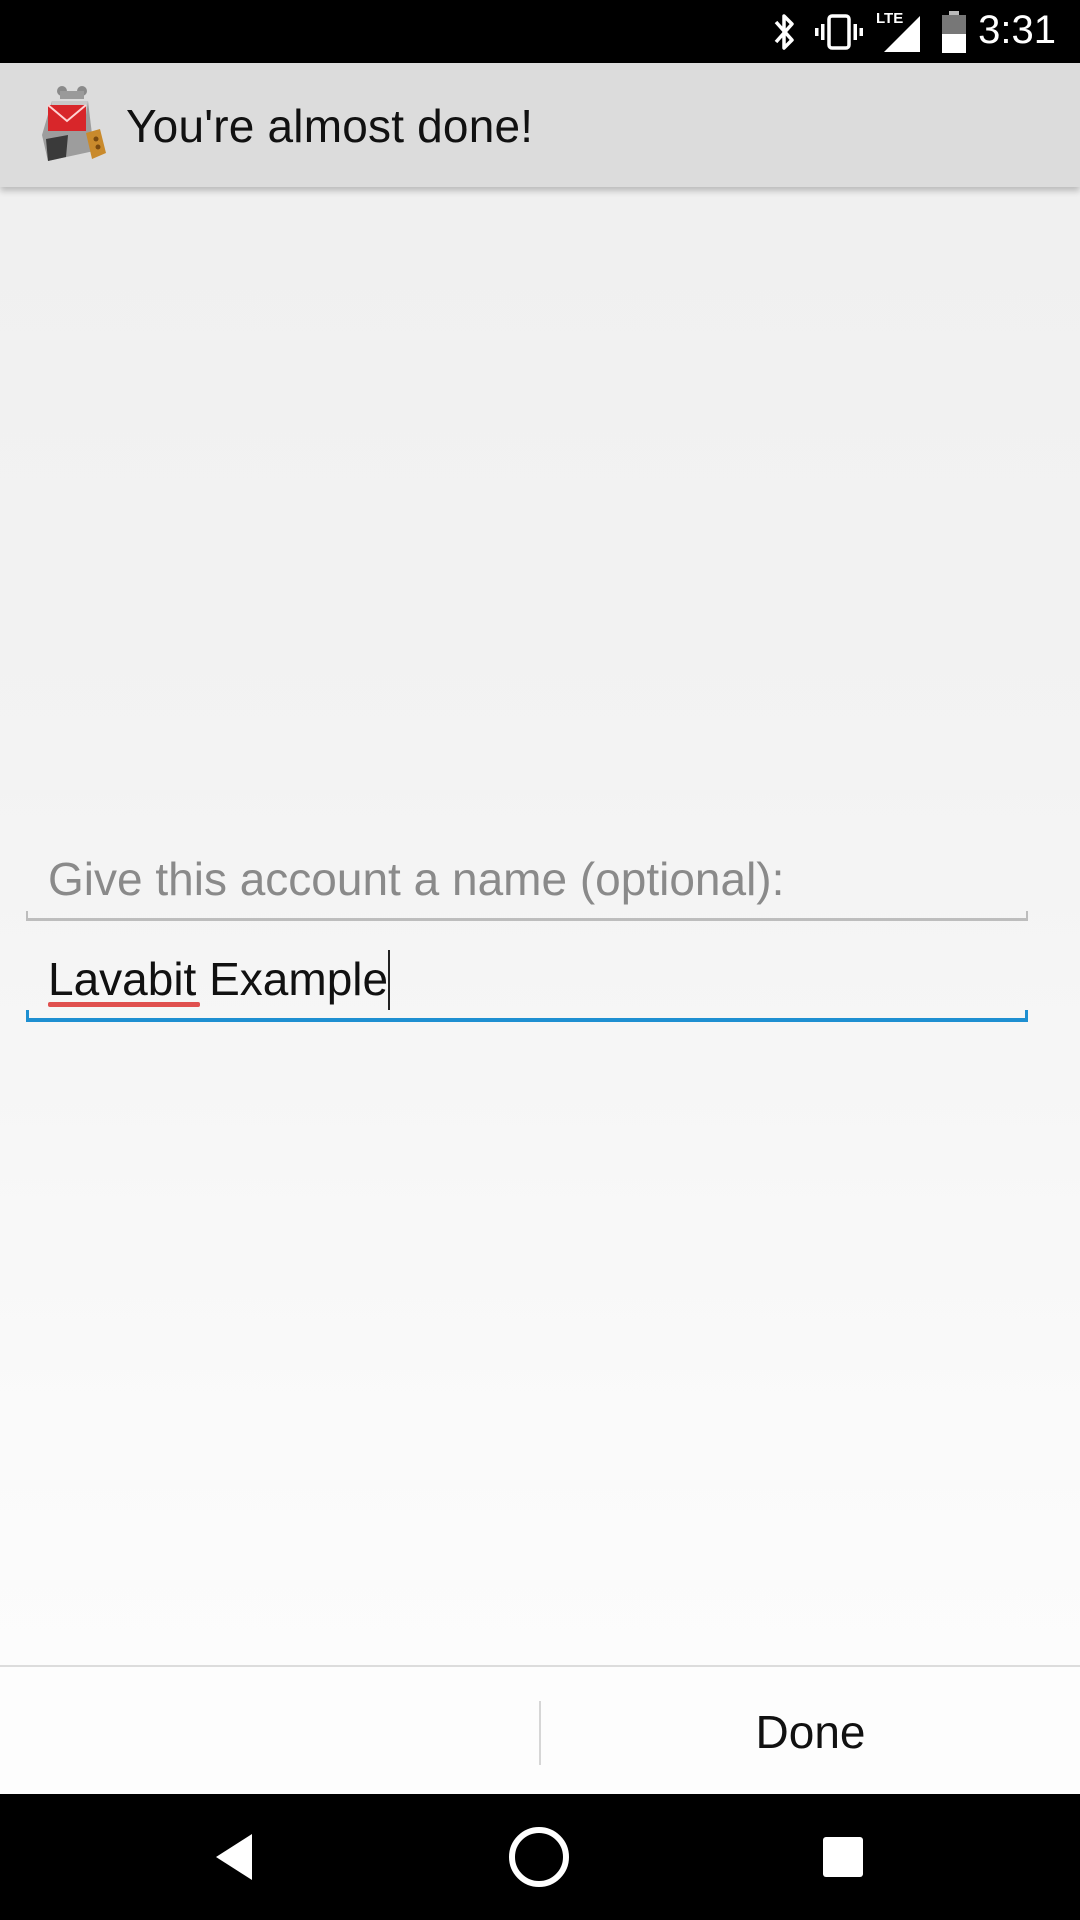 This screenshot has width=1080, height=1920. I want to click on battery-icon, so click(954, 32).